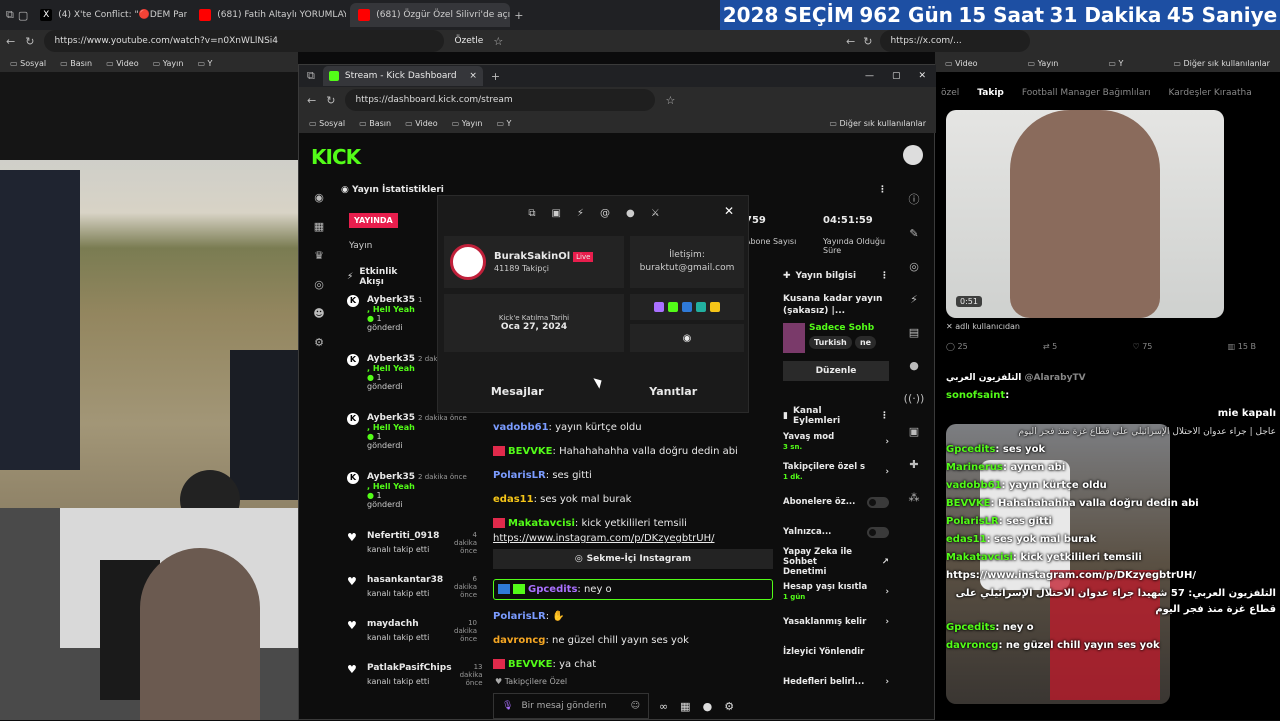 This screenshot has height=721, width=1280. Describe the element at coordinates (268, 15) in the screenshot. I see `tab-youtube-altayli: (681) Fatih Altaylı YORUMLAYAMIYOR ×` at that location.